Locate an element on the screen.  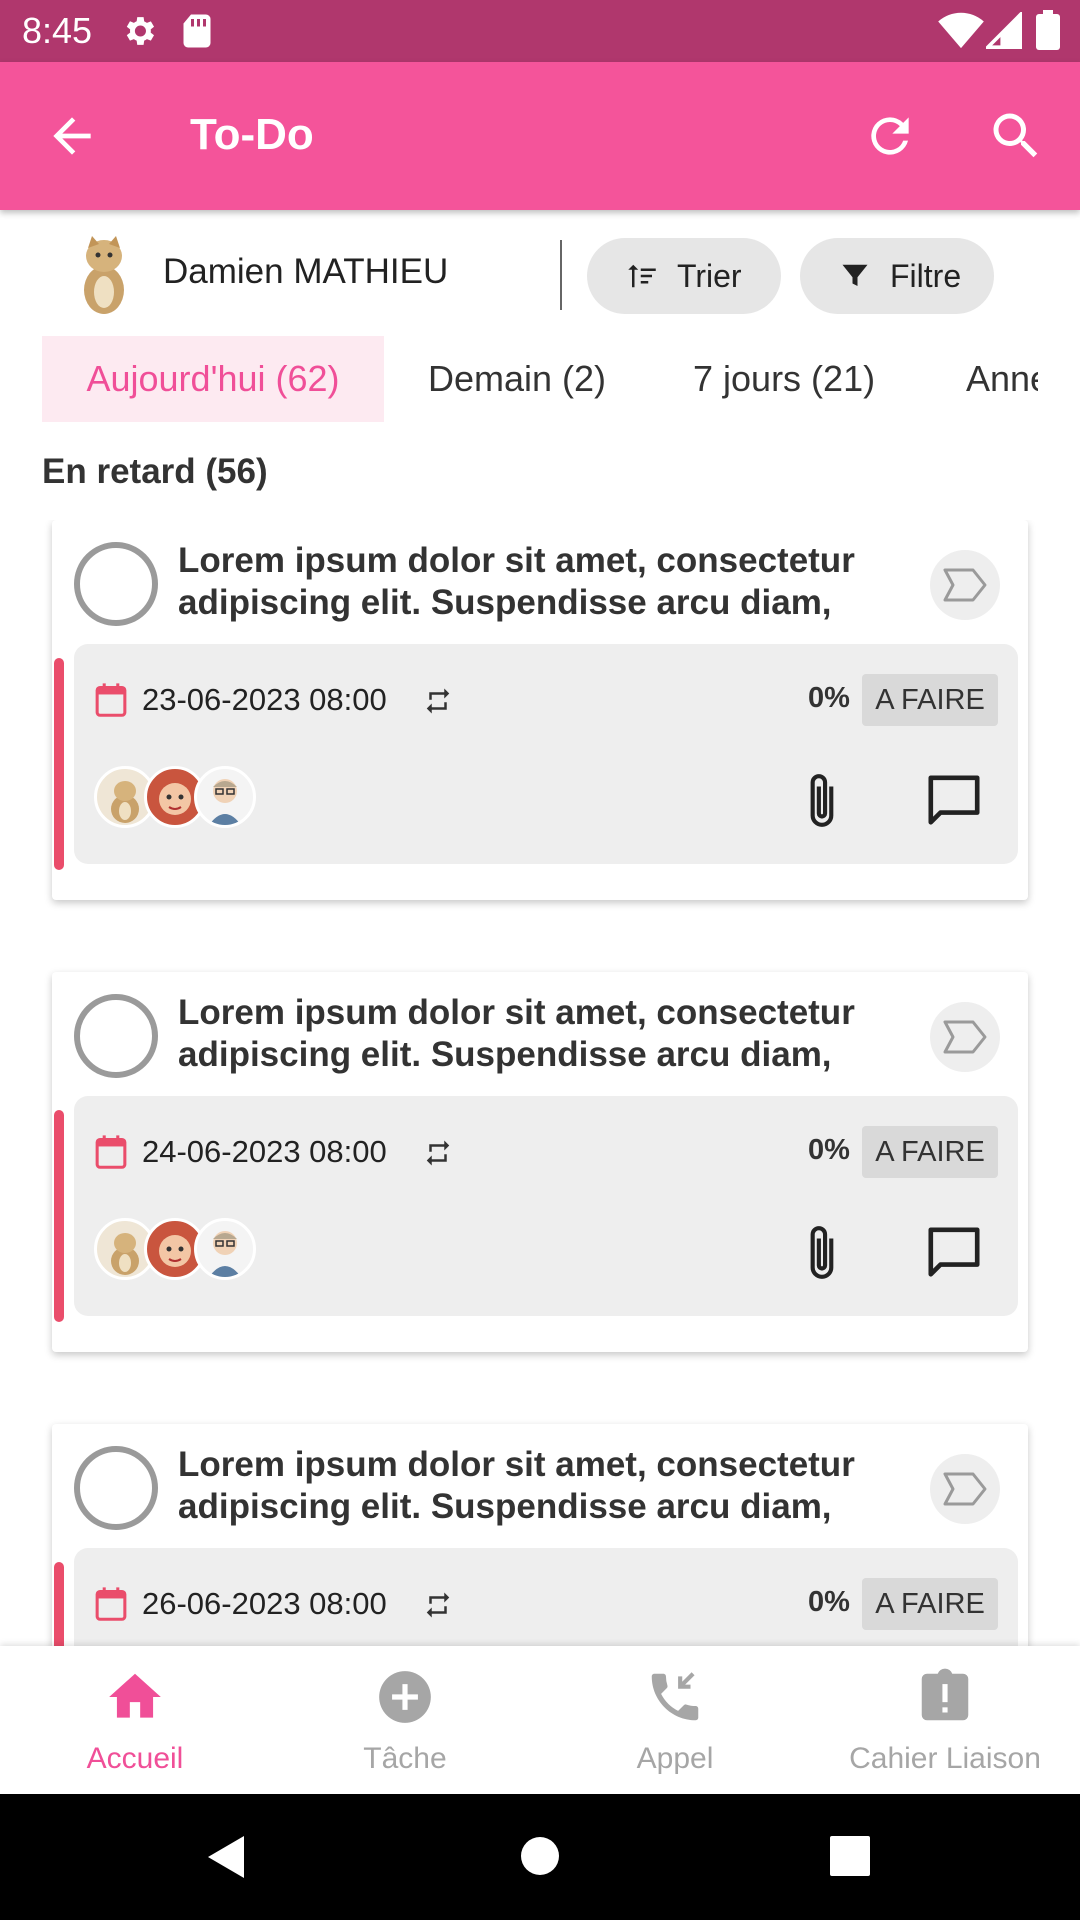
task-date: 23-06-2023 08:00 is located at coordinates (264, 699).